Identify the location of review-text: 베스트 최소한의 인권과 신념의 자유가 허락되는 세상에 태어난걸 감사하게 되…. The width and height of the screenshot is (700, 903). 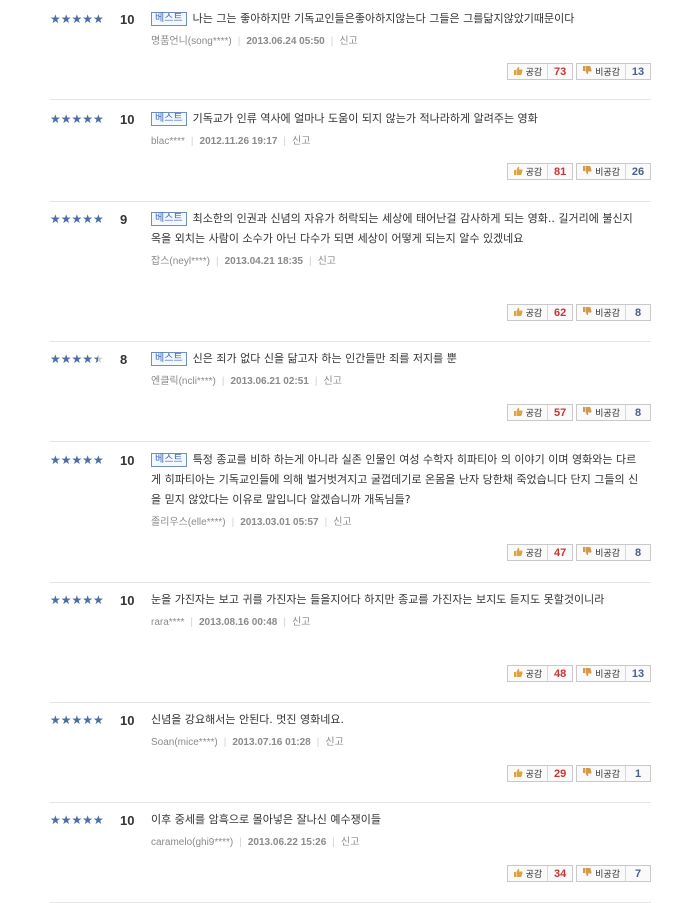
(396, 229).